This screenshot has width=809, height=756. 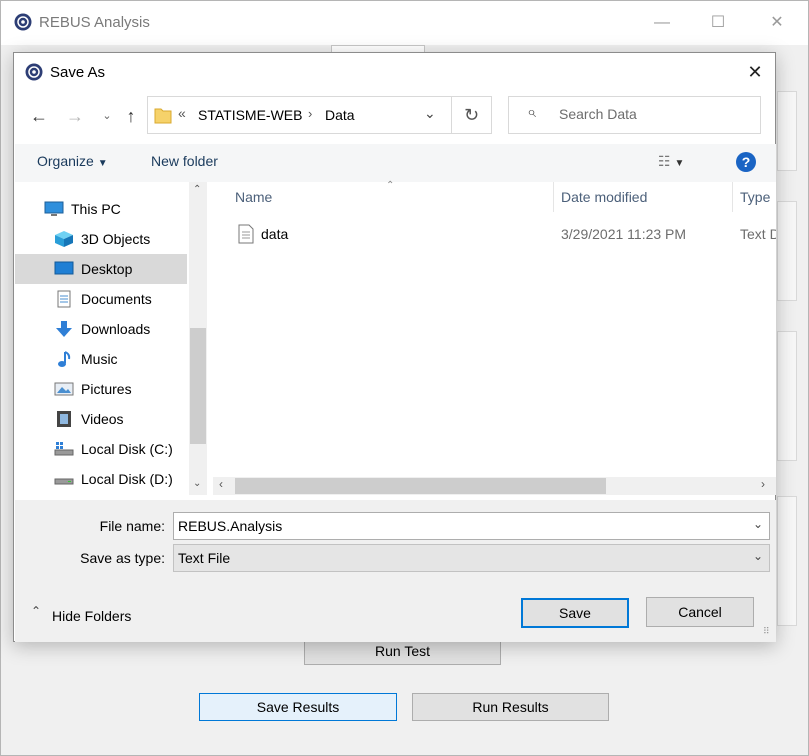 What do you see at coordinates (182, 113) in the screenshot?
I see `address-overflow-icon: «` at bounding box center [182, 113].